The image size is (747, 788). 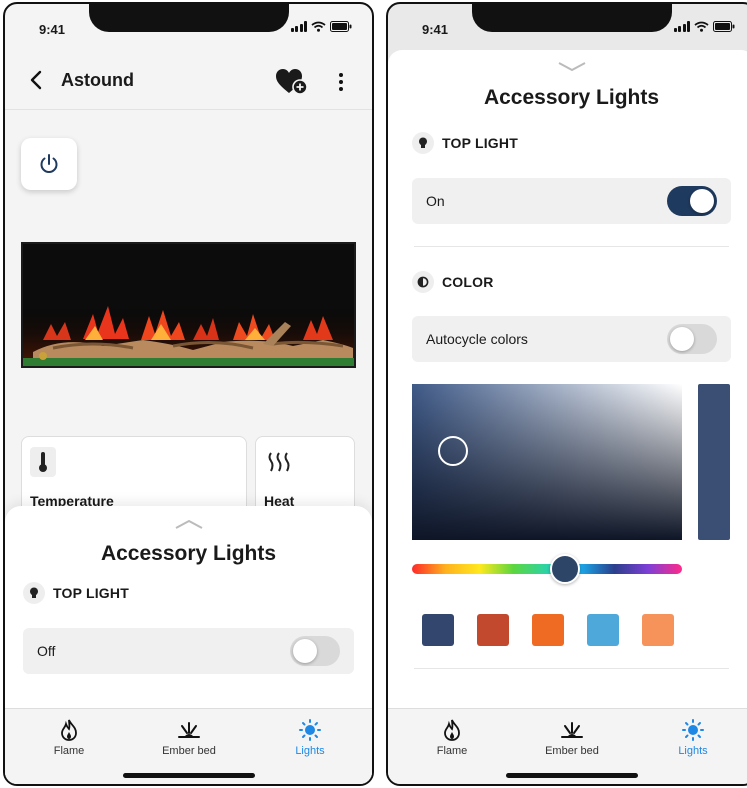 What do you see at coordinates (37, 80) in the screenshot?
I see `back-button` at bounding box center [37, 80].